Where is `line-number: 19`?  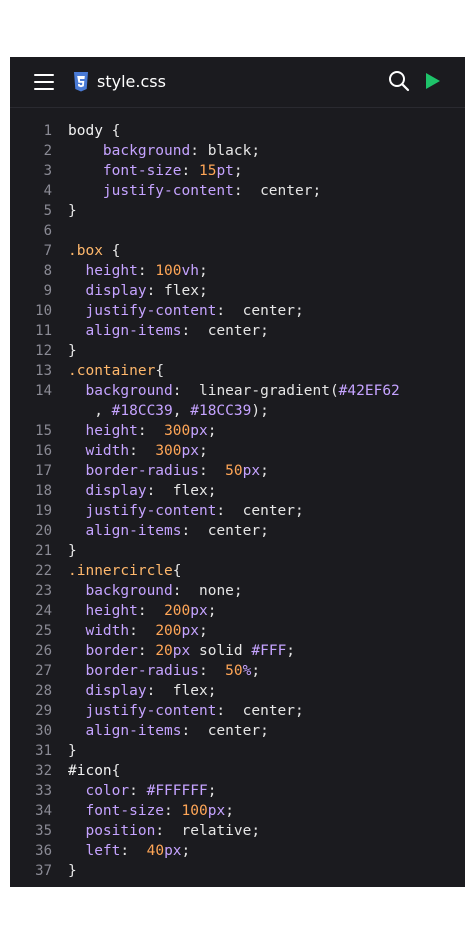 line-number: 19 is located at coordinates (43, 511).